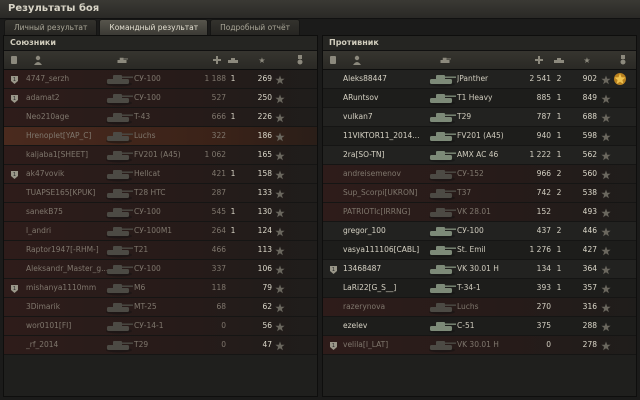 Image resolution: width=640 pixels, height=400 pixels. Describe the element at coordinates (388, 345) in the screenshot. I see `player-name: velila[I_LAT]` at that location.